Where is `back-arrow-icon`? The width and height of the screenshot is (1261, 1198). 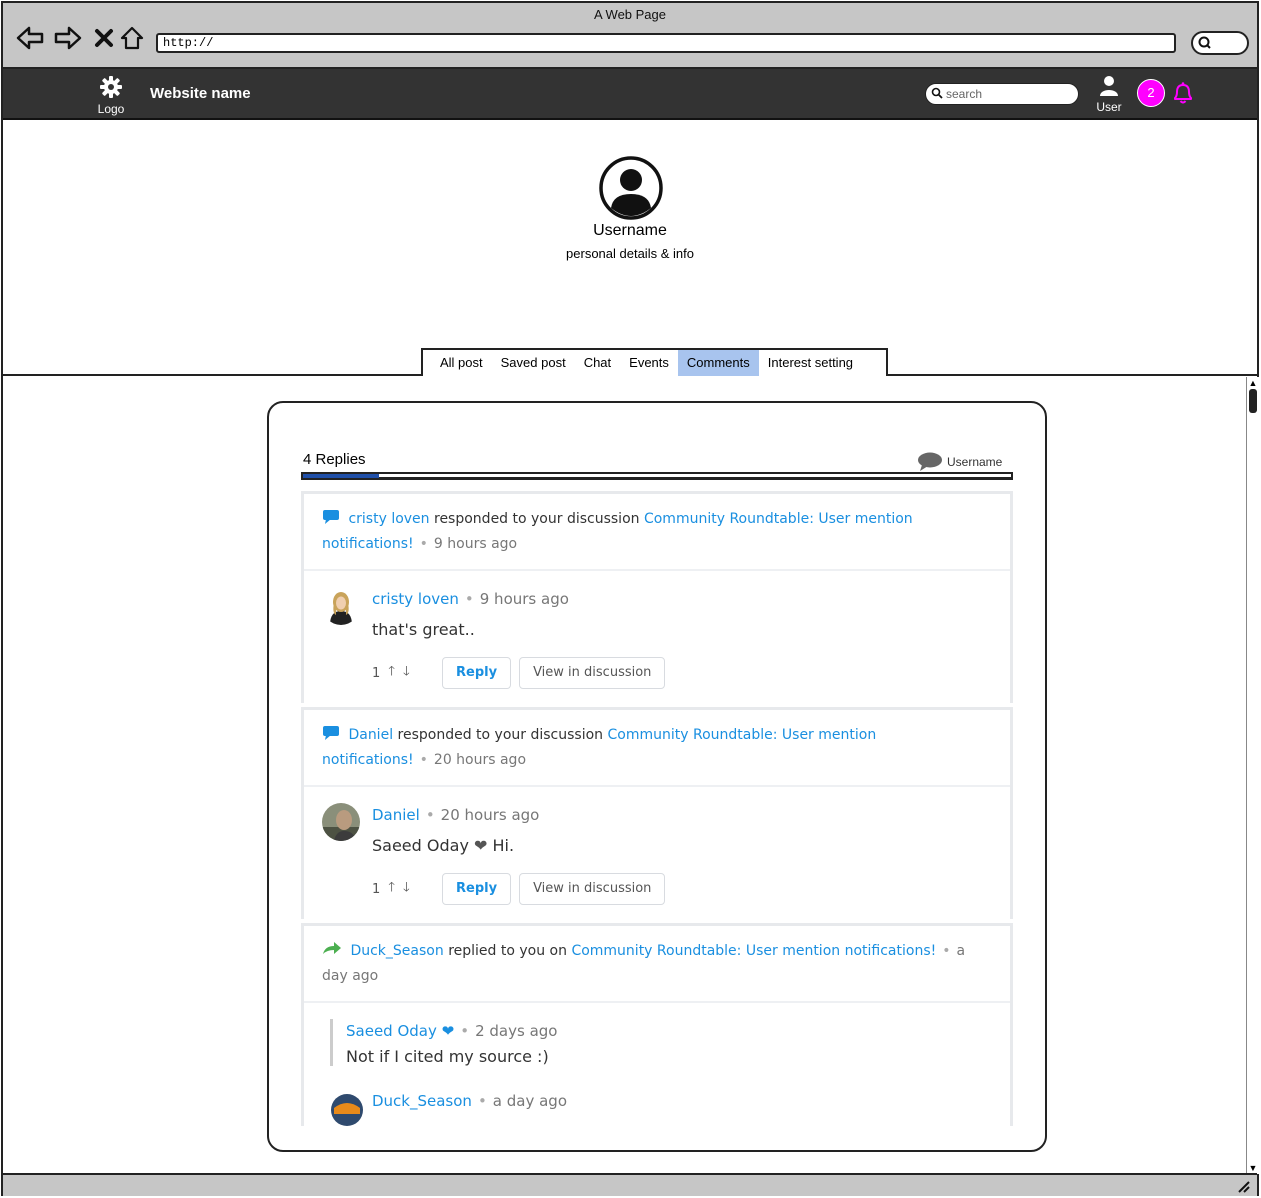 back-arrow-icon is located at coordinates (30, 38).